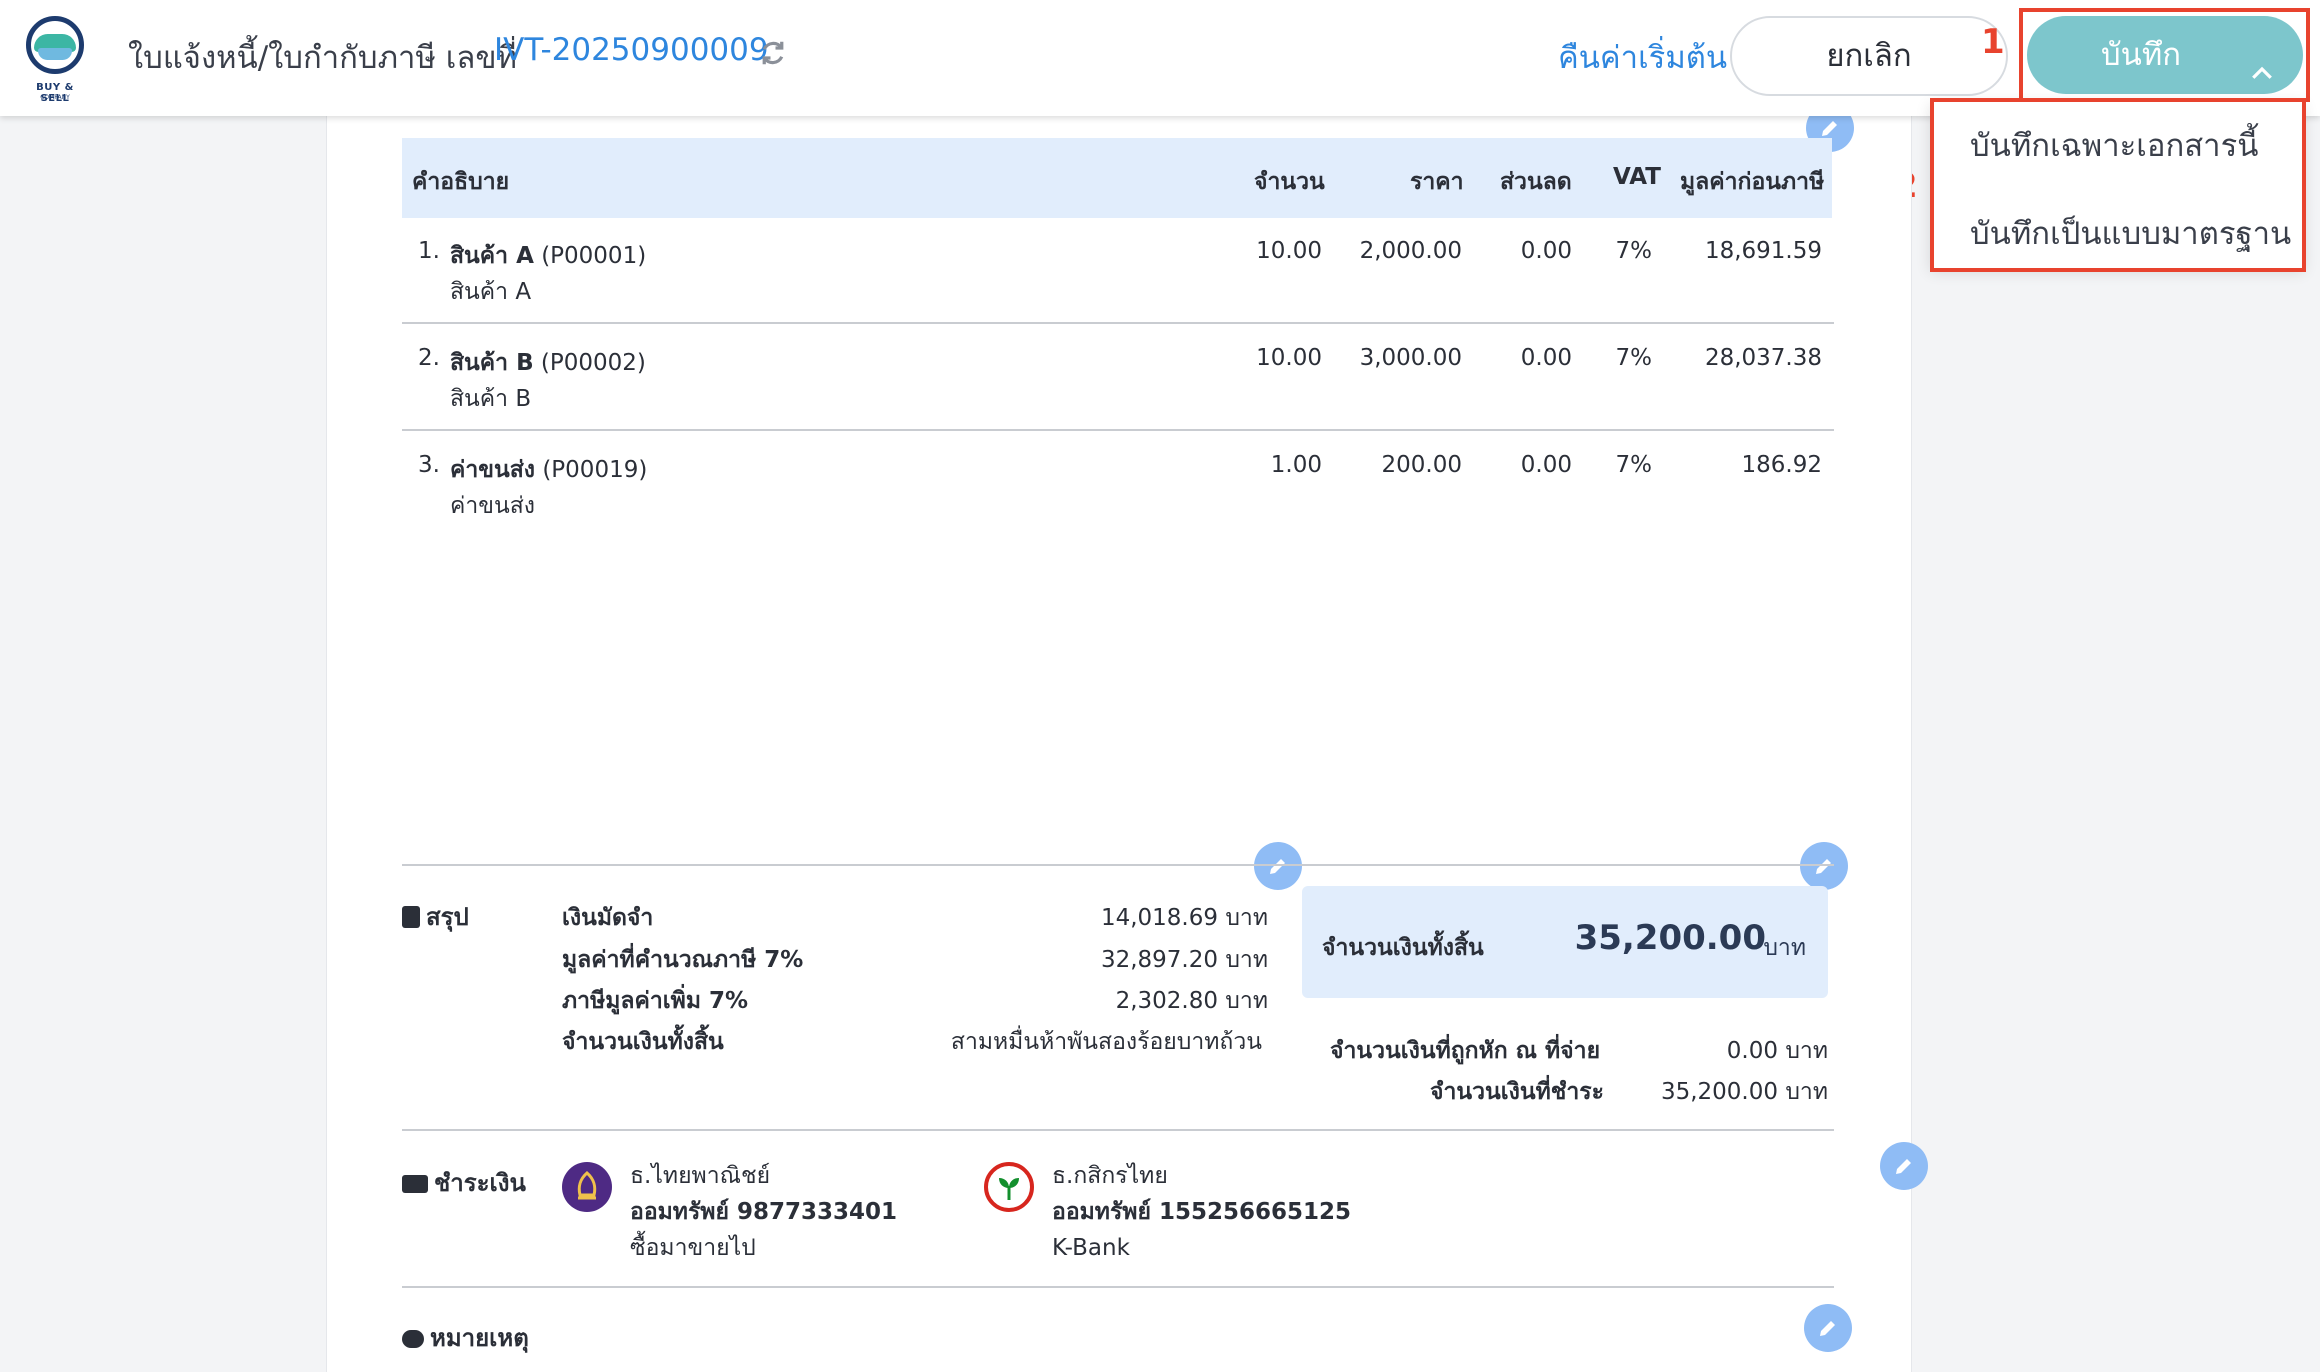 The height and width of the screenshot is (1372, 2320). I want to click on annotation-step-1: 1, so click(1993, 42).